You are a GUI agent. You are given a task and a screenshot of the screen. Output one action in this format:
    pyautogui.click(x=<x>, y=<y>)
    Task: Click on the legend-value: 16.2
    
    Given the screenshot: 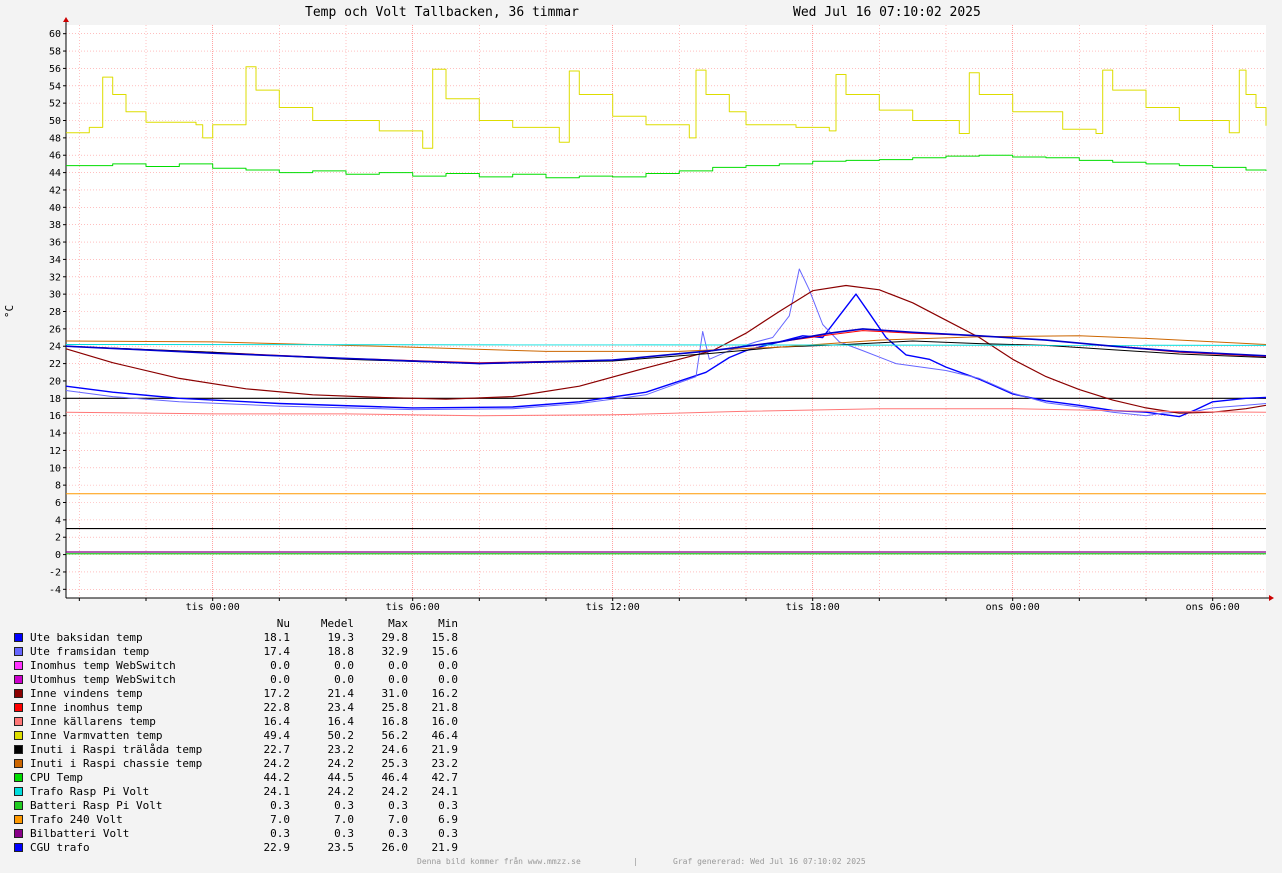 What is the action you would take?
    pyautogui.click(x=445, y=693)
    